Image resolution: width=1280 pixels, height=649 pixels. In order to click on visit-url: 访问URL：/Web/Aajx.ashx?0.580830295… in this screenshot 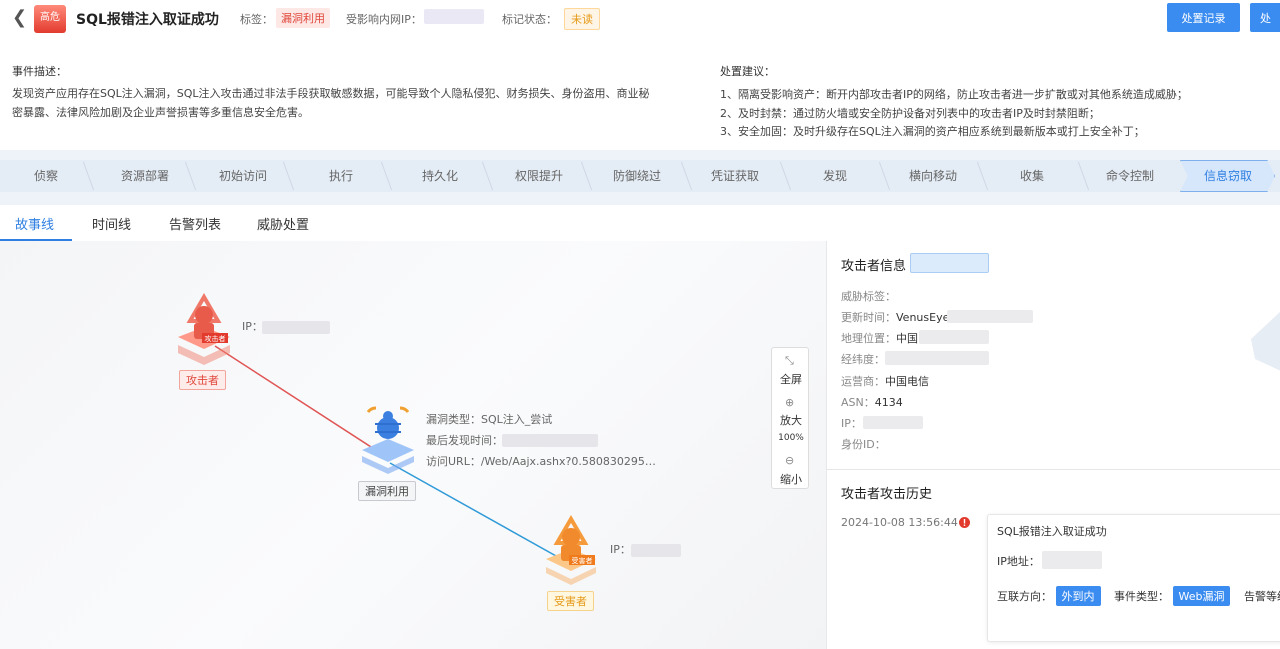, I will do `click(541, 461)`.